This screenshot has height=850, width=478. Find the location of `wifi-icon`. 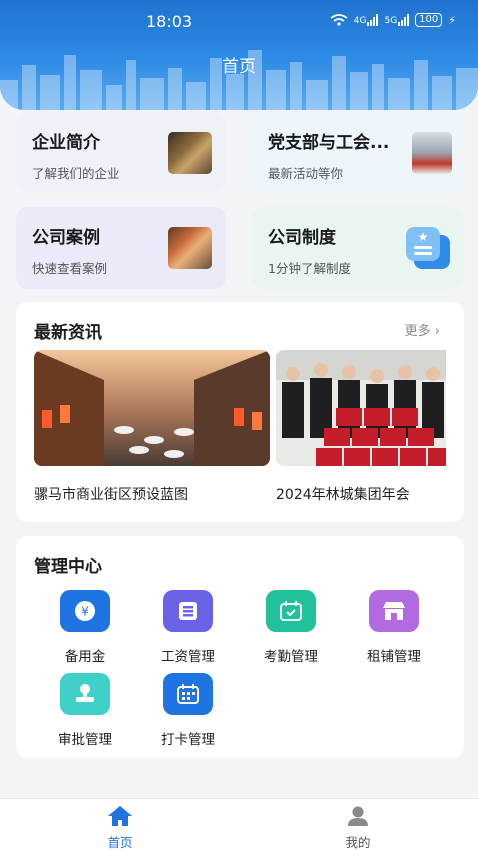

wifi-icon is located at coordinates (339, 20).